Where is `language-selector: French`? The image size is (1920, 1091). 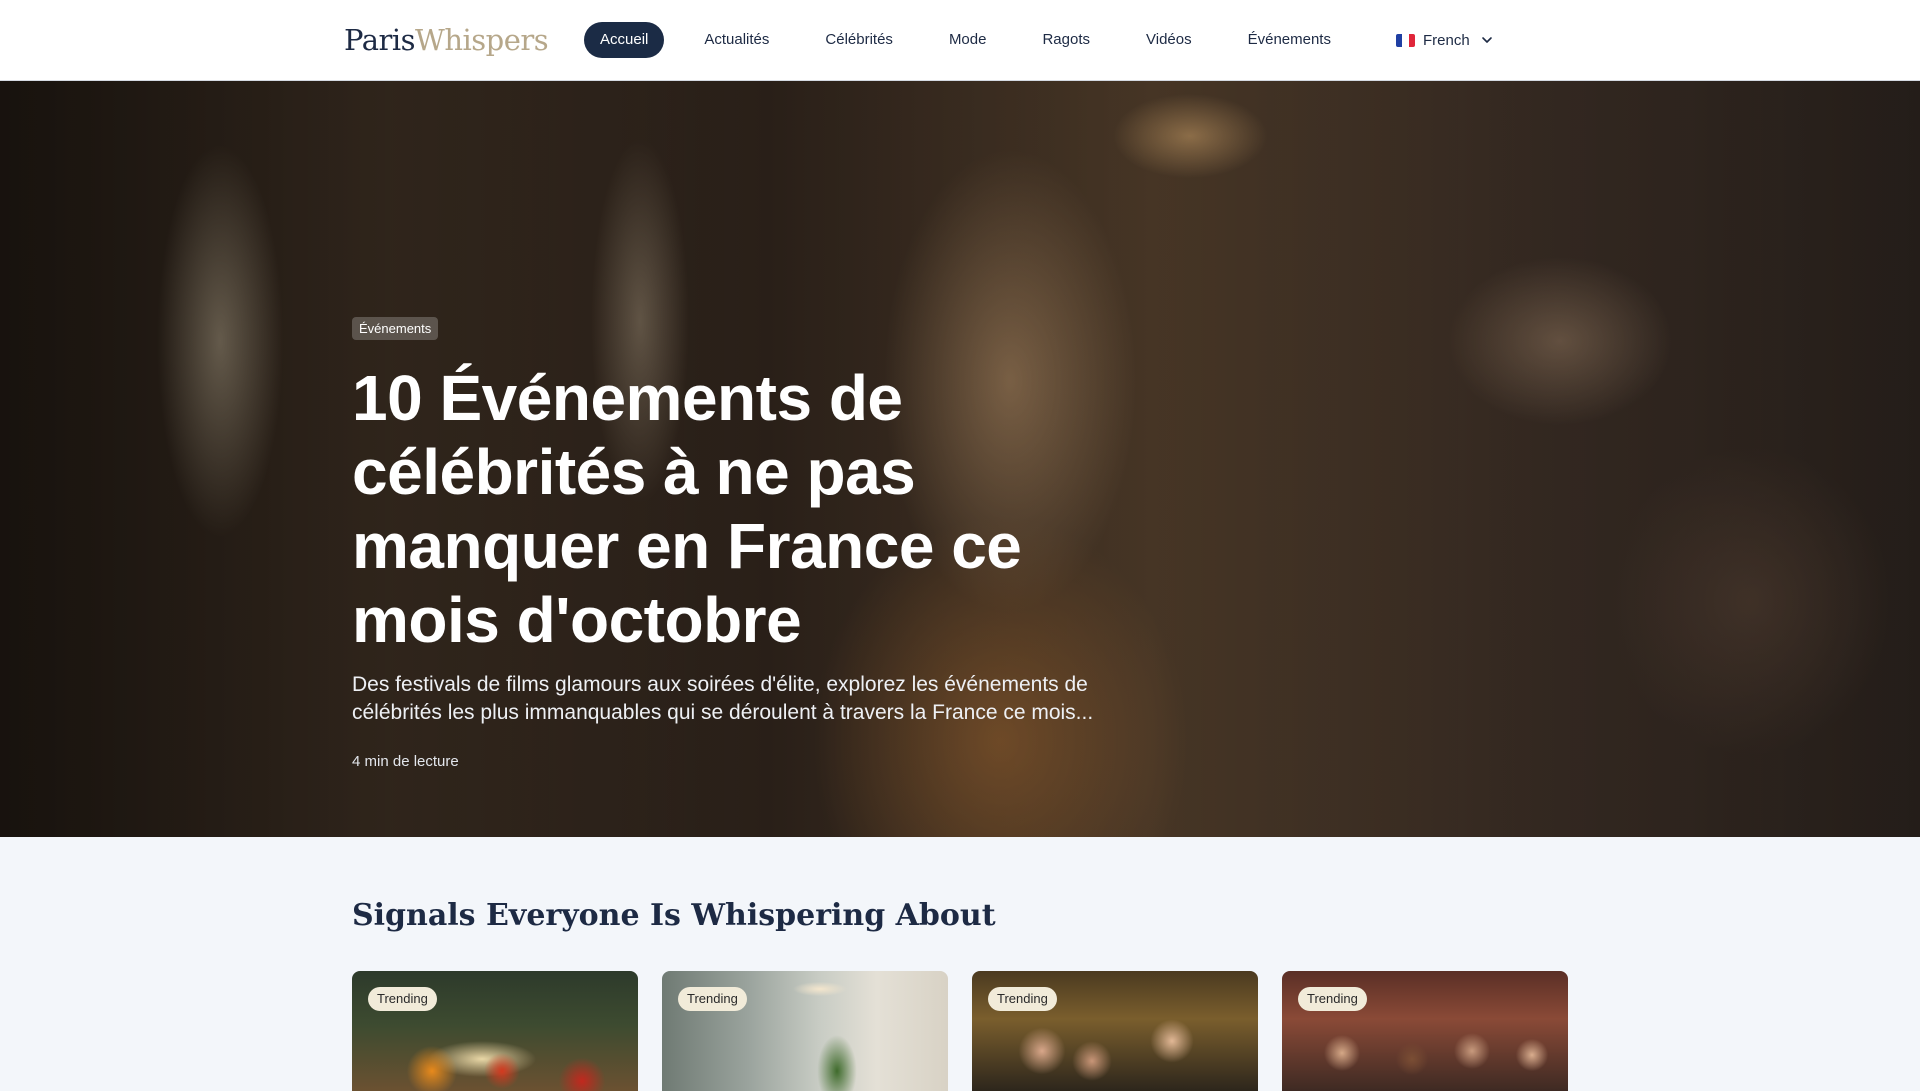 language-selector: French is located at coordinates (1445, 40).